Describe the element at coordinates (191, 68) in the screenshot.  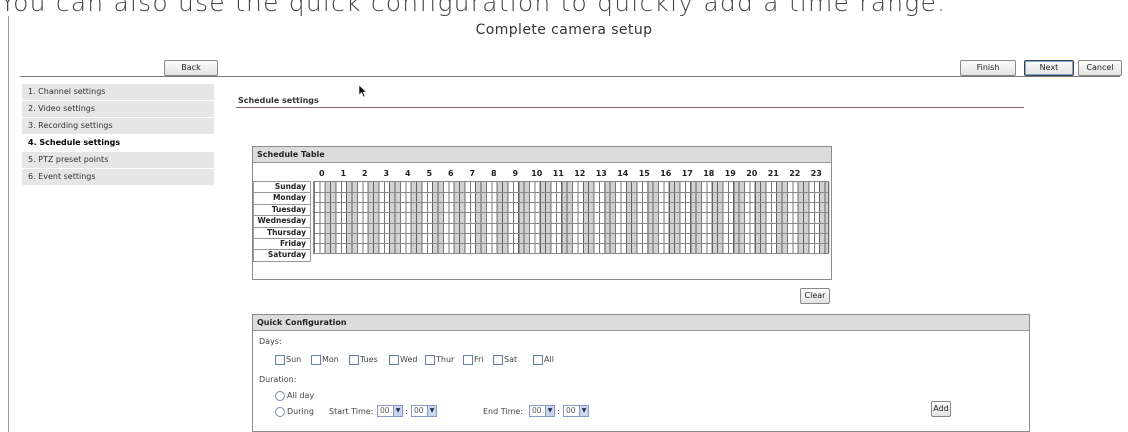
I see `back-button: Back` at that location.